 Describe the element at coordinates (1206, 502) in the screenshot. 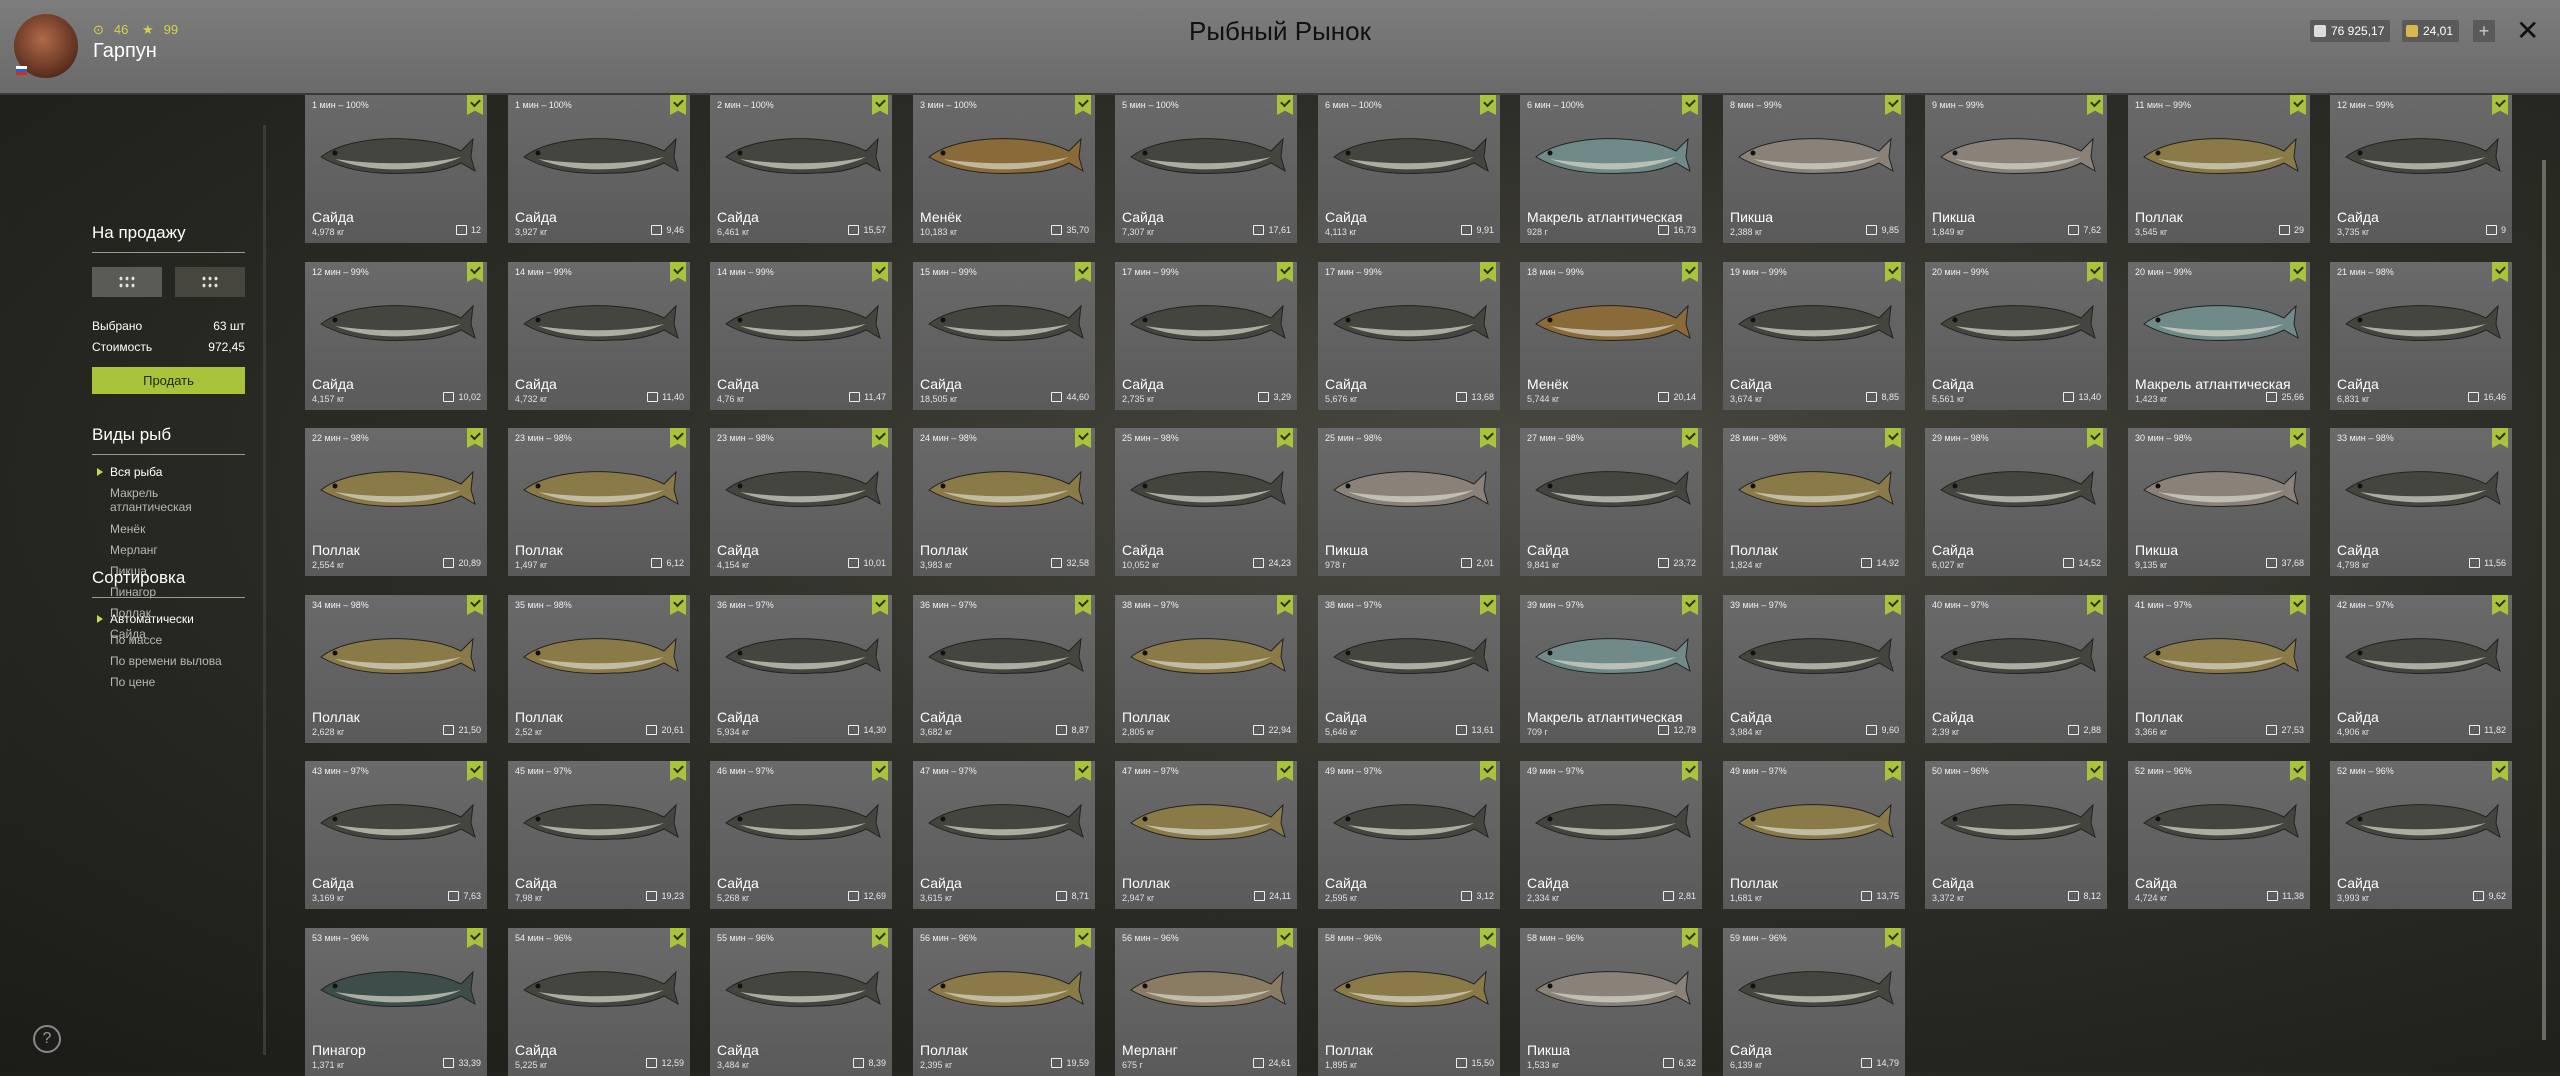

I see `fish-card: 25 мин – 98% Сайда 10,052 кг 24,23` at that location.